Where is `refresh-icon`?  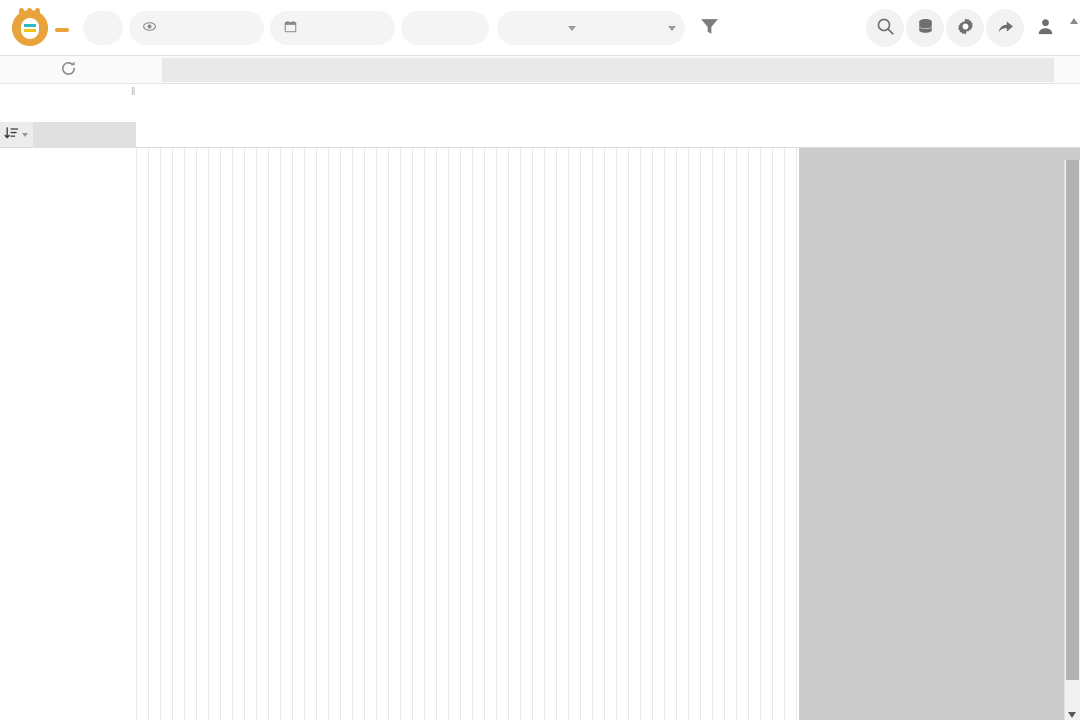 refresh-icon is located at coordinates (68, 70).